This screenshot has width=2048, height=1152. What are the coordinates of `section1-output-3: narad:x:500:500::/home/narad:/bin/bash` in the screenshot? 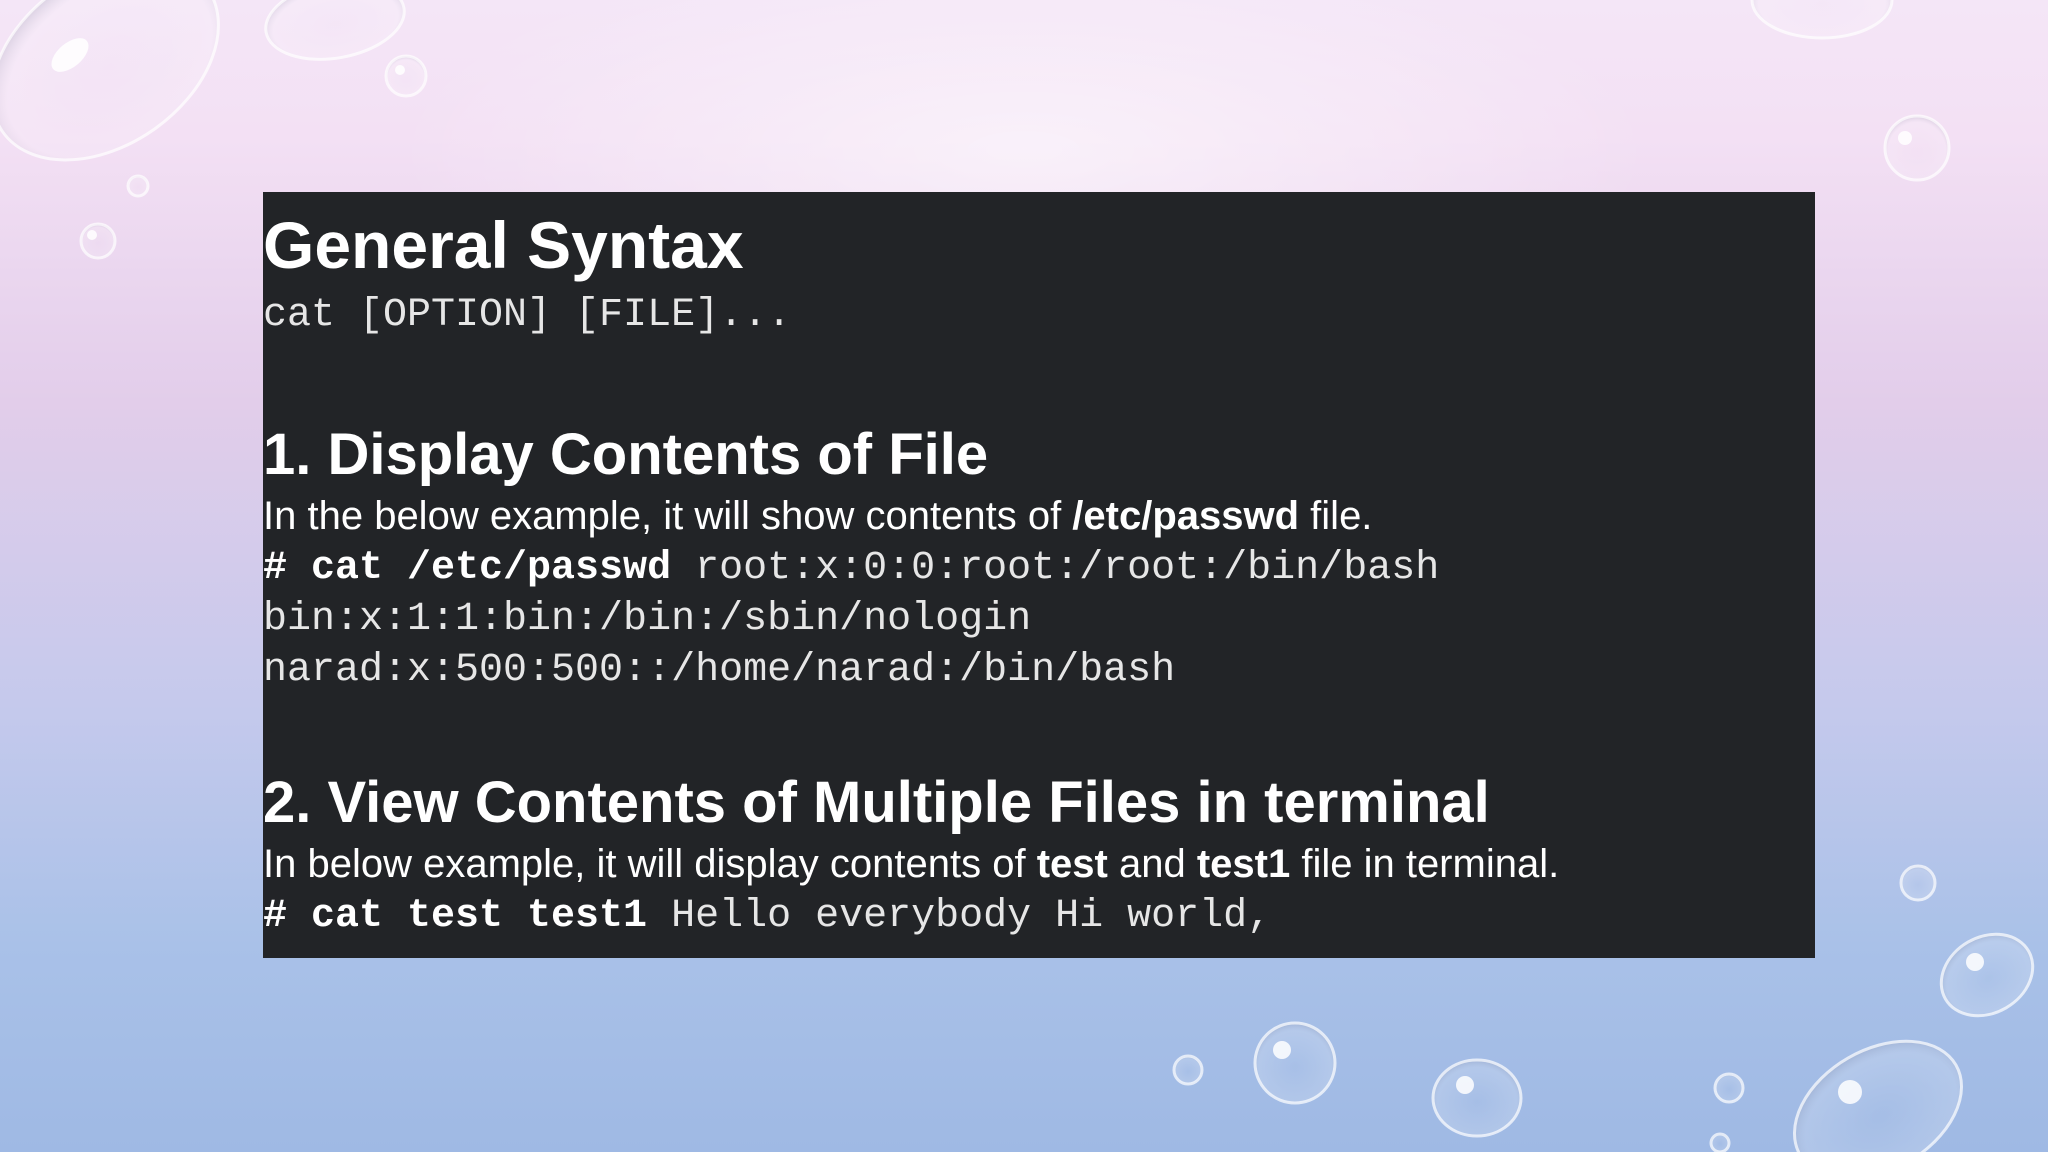 It's located at (719, 670).